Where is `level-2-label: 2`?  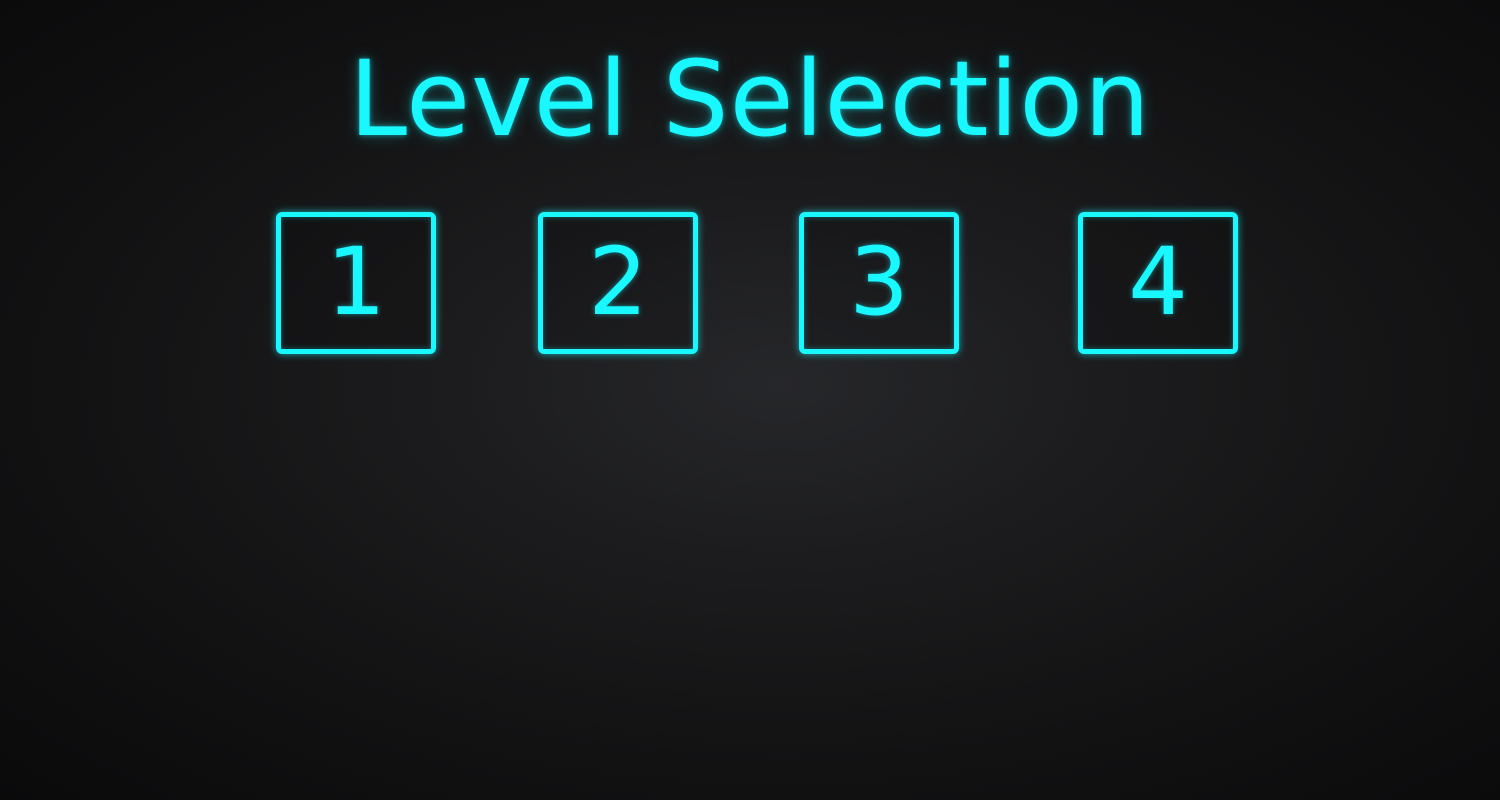
level-2-label: 2 is located at coordinates (618, 282).